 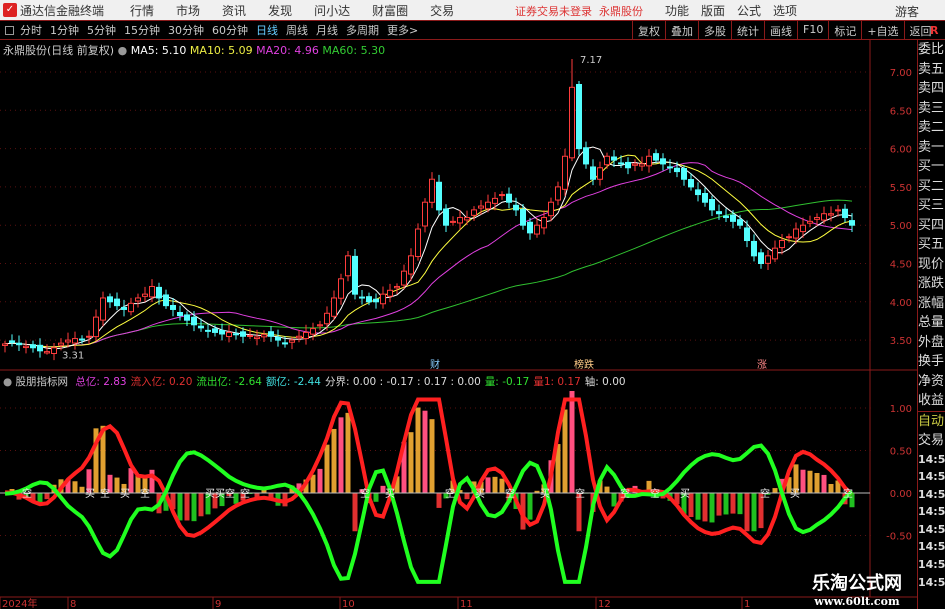 What do you see at coordinates (844, 30) in the screenshot?
I see `toolbar-button-6: 标记` at bounding box center [844, 30].